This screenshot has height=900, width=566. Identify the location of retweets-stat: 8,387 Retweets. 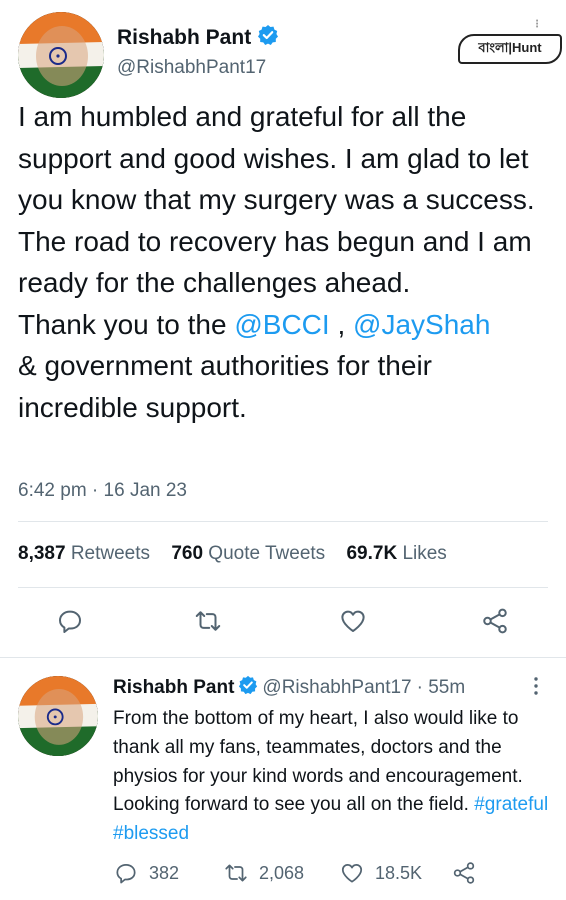
(84, 553).